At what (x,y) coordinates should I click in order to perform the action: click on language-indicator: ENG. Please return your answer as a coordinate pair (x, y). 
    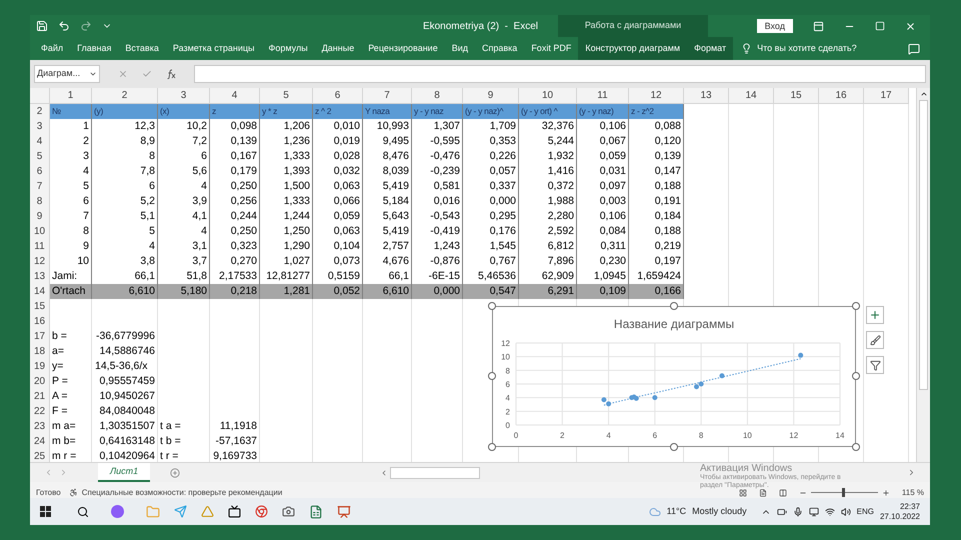
    Looking at the image, I should click on (865, 512).